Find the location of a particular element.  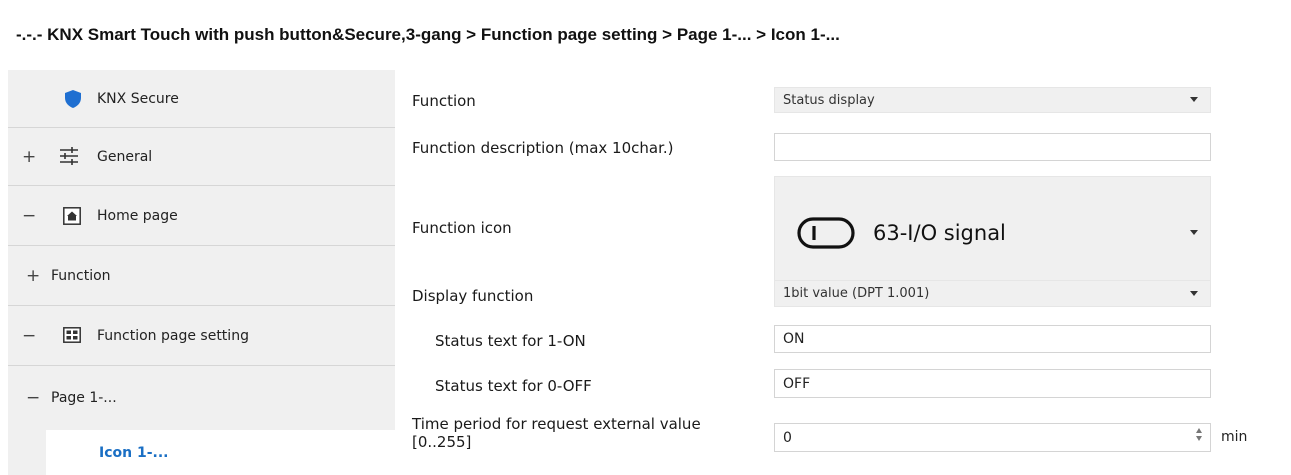

sidebar-item-label: Home page is located at coordinates (137, 216).